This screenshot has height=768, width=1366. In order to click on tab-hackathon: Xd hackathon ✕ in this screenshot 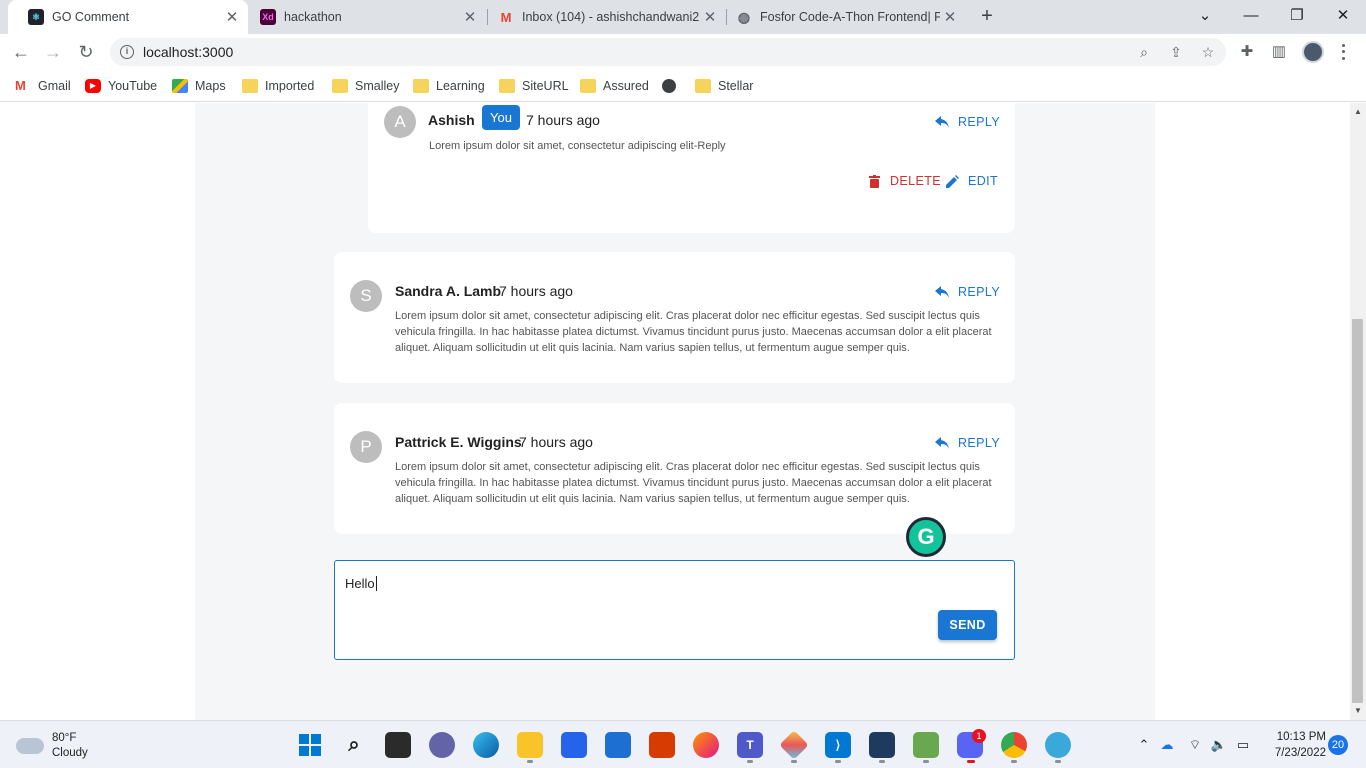, I will do `click(363, 17)`.